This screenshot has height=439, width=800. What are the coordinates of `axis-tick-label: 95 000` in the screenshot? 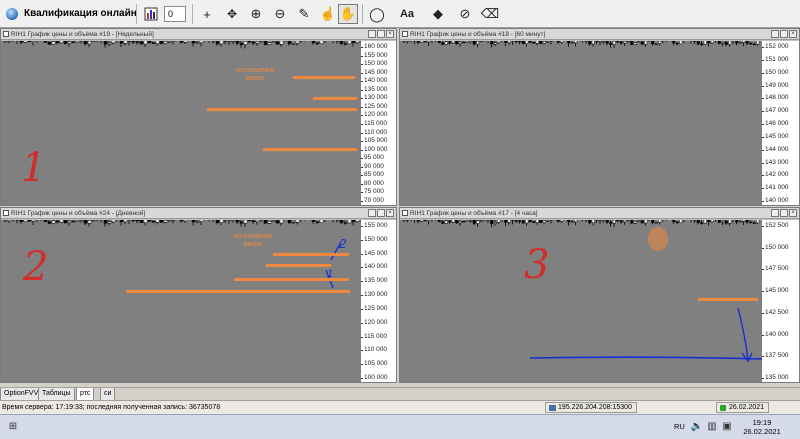 It's located at (372, 158).